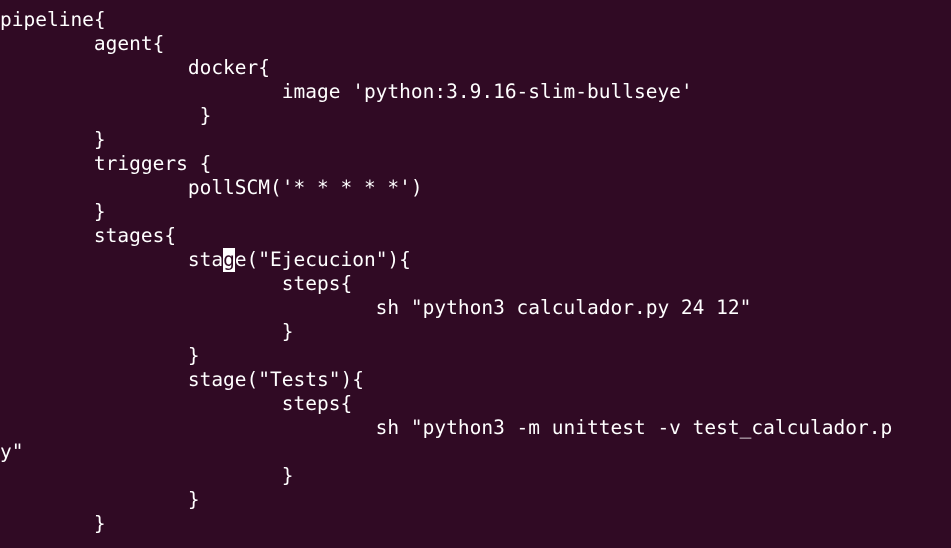  I want to click on code-line: stages{, so click(88, 235).